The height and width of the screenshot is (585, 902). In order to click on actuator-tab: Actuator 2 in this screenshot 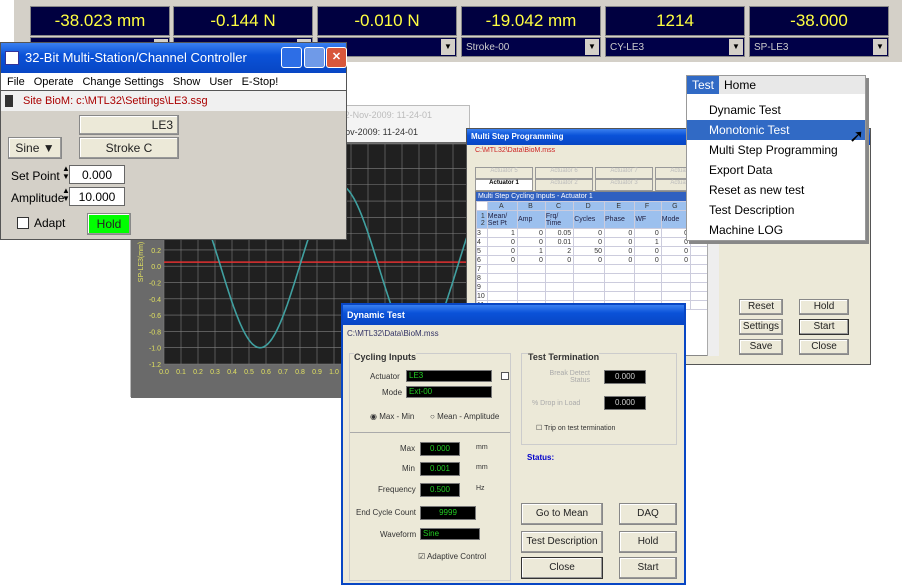, I will do `click(564, 185)`.